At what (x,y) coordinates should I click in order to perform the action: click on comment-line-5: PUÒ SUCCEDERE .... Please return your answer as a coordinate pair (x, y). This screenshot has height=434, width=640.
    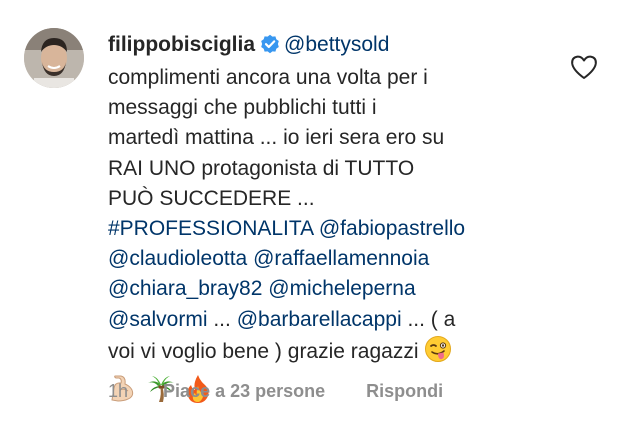
    Looking at the image, I should click on (211, 198).